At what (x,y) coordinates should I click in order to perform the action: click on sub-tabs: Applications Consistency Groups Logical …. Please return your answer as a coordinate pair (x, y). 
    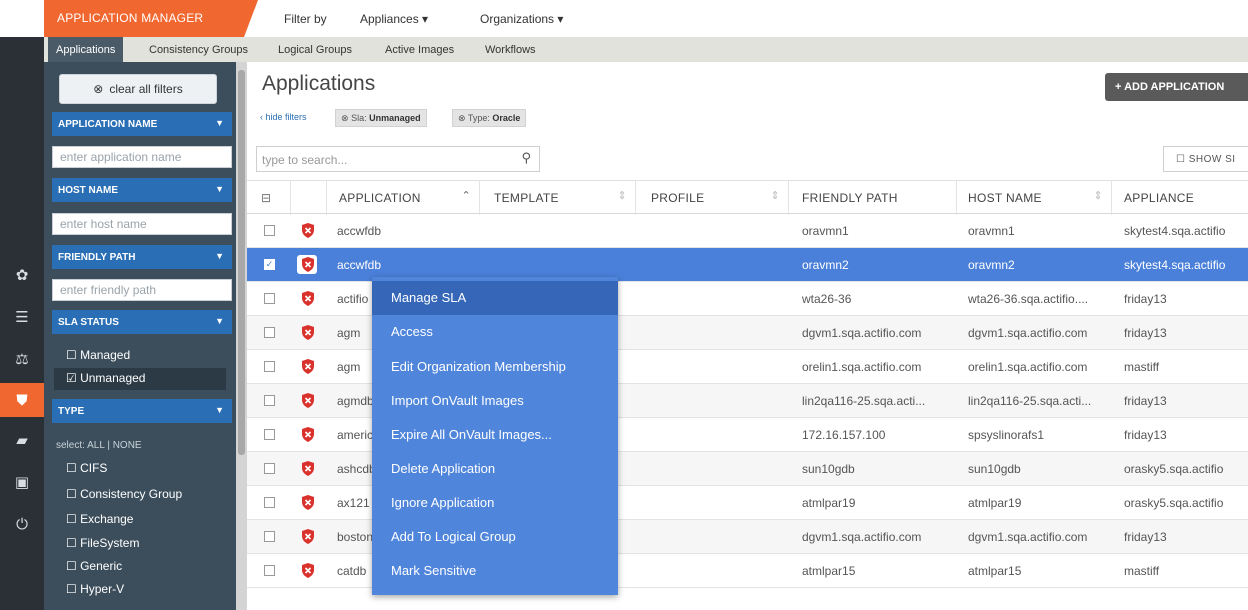
    Looking at the image, I should click on (646, 49).